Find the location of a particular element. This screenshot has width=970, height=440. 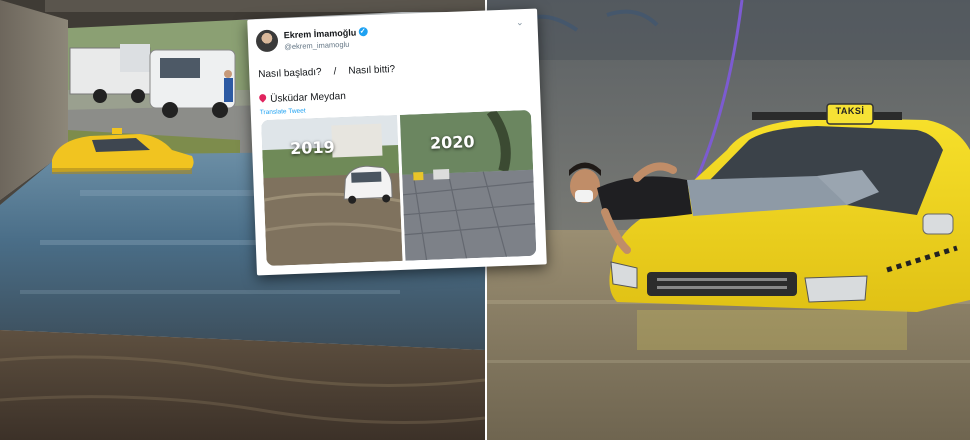

year-label-left: 2019 is located at coordinates (312, 148).